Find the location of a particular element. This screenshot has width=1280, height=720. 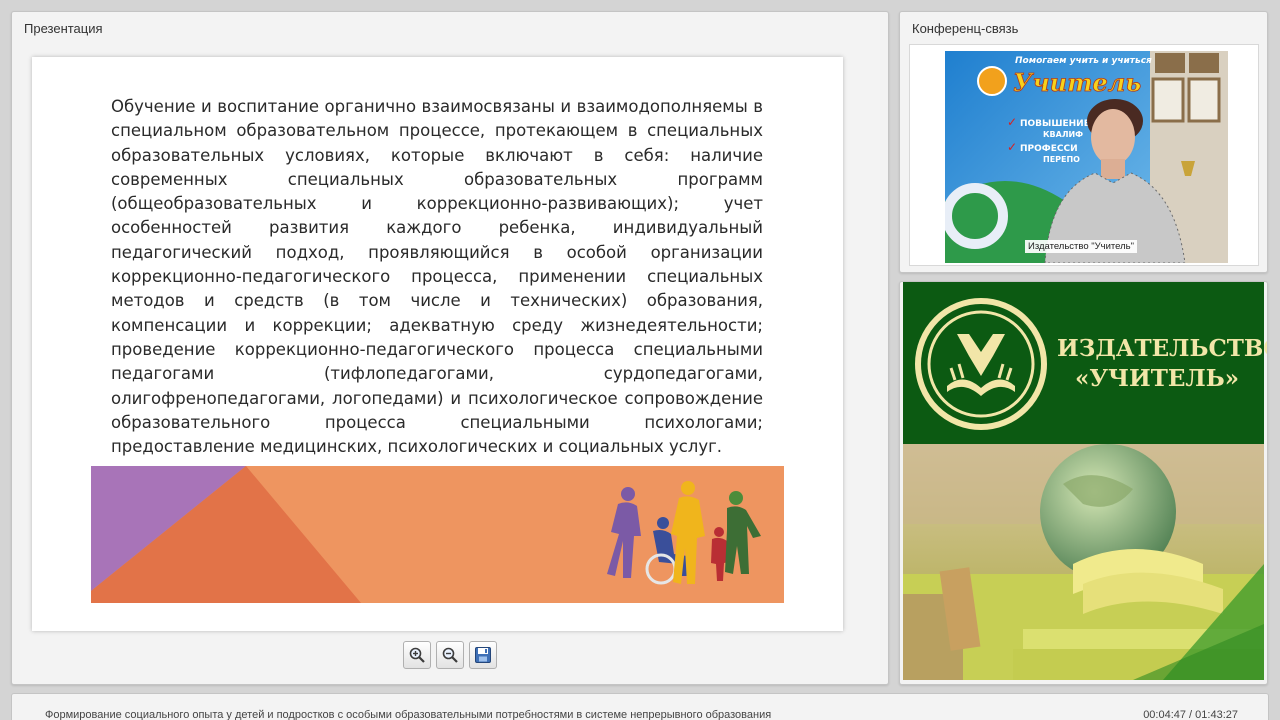

slide-toolbar is located at coordinates (450, 656).